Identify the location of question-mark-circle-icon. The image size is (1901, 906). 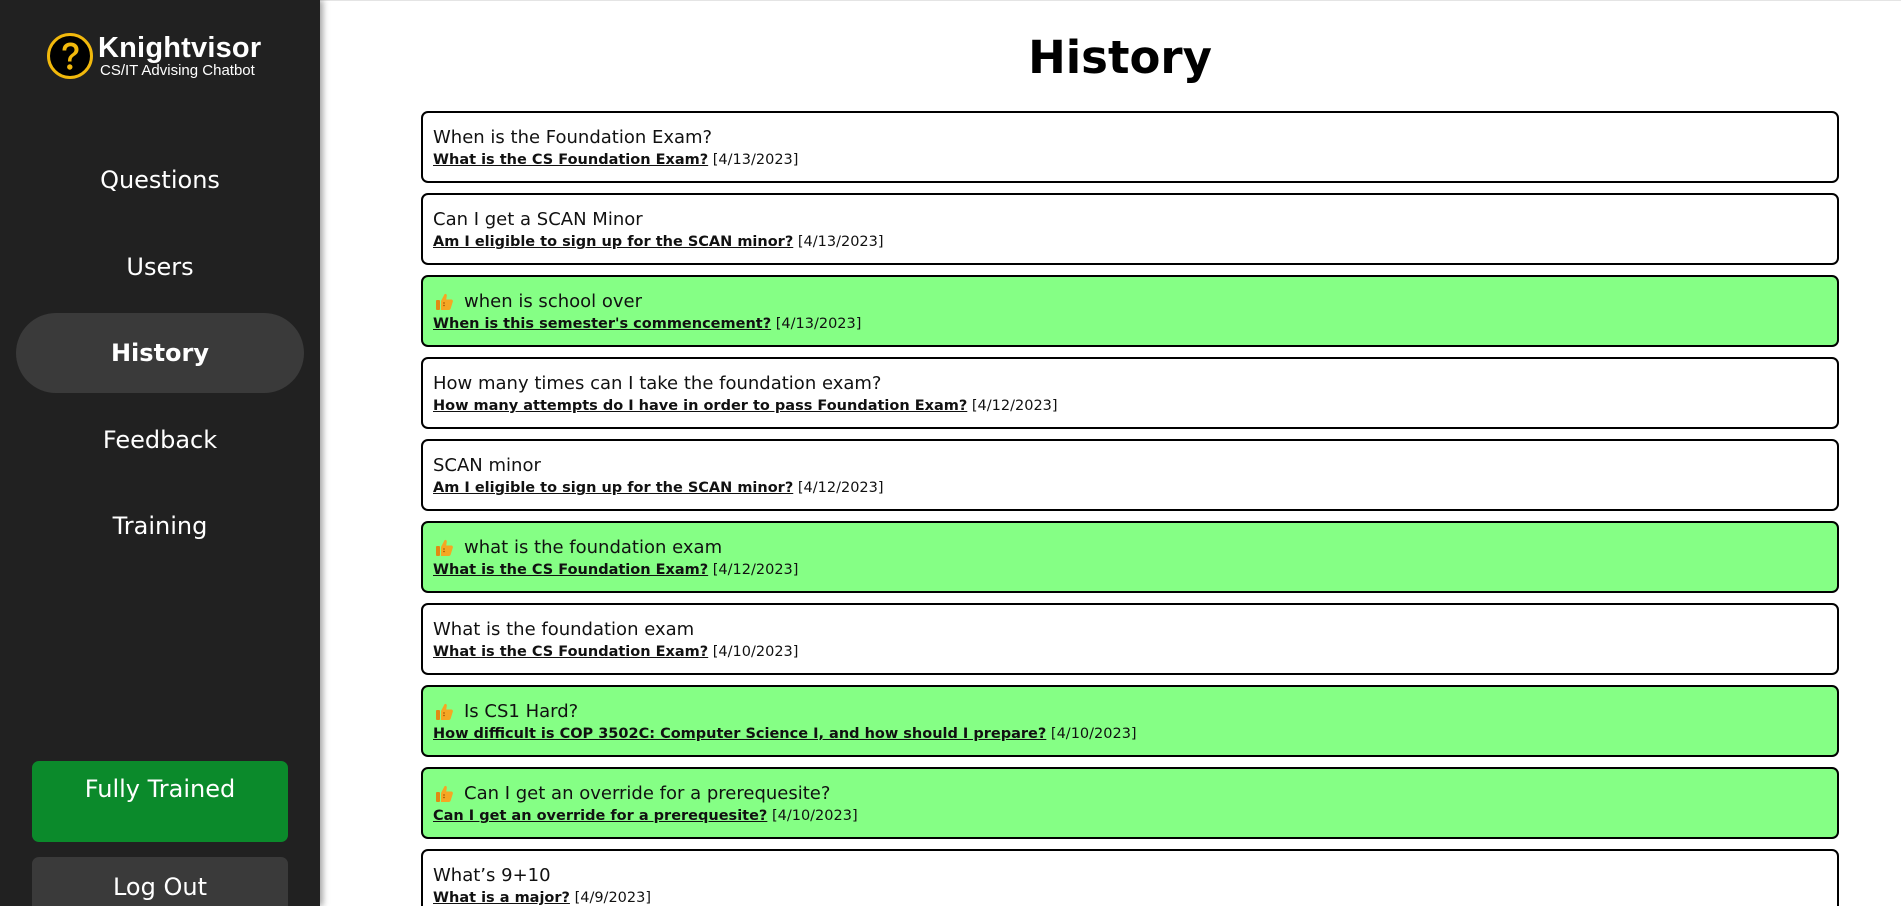
(70, 56).